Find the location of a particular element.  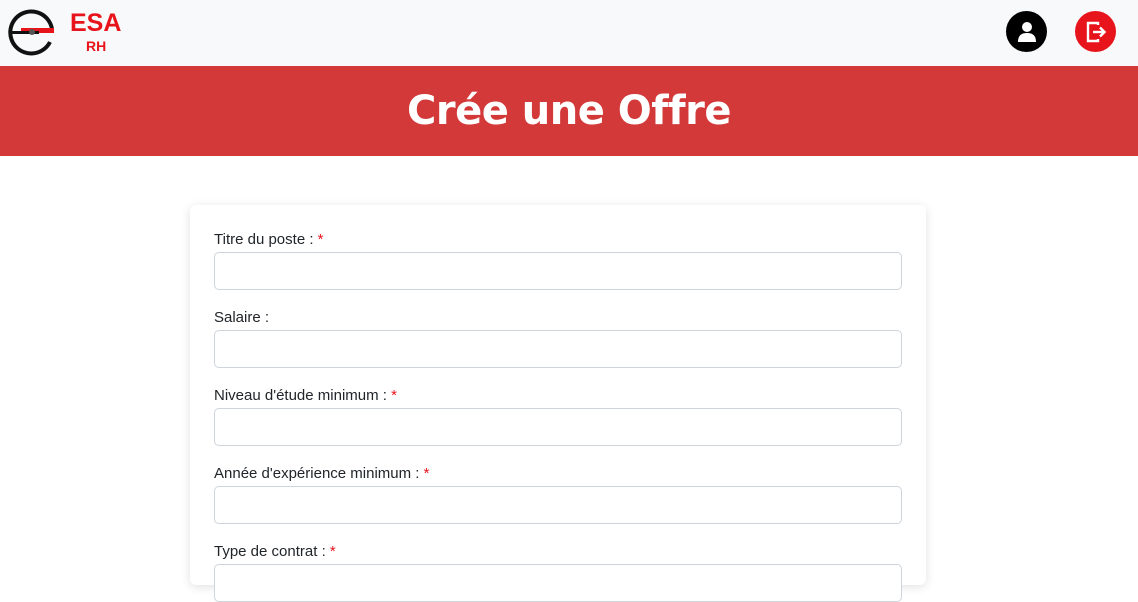

logout-icon is located at coordinates (1096, 31).